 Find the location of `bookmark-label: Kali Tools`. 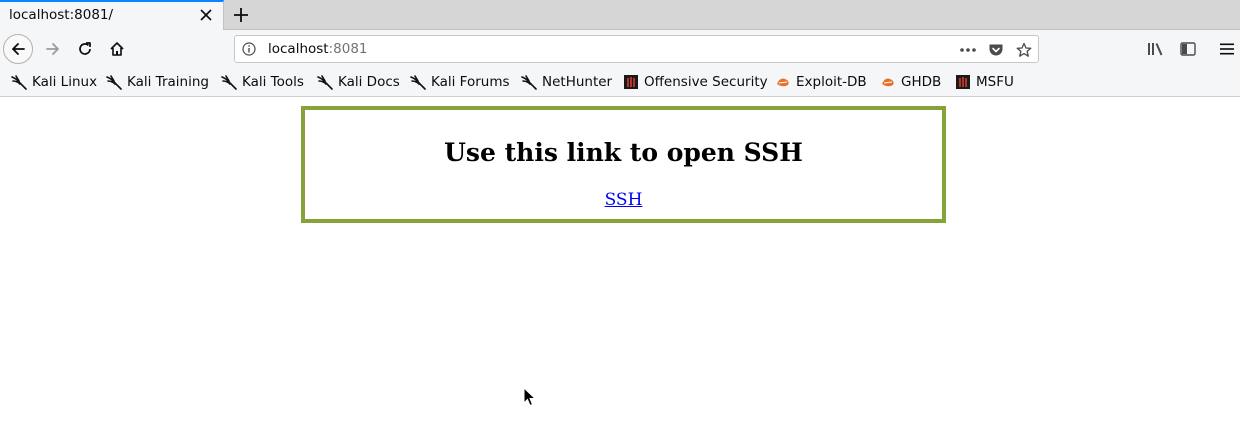

bookmark-label: Kali Tools is located at coordinates (273, 82).